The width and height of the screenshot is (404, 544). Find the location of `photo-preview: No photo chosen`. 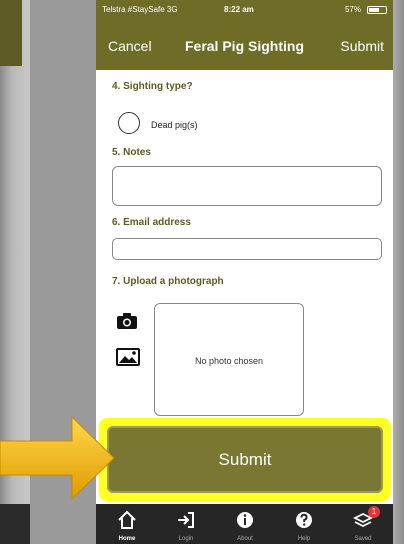

photo-preview: No photo chosen is located at coordinates (229, 359).